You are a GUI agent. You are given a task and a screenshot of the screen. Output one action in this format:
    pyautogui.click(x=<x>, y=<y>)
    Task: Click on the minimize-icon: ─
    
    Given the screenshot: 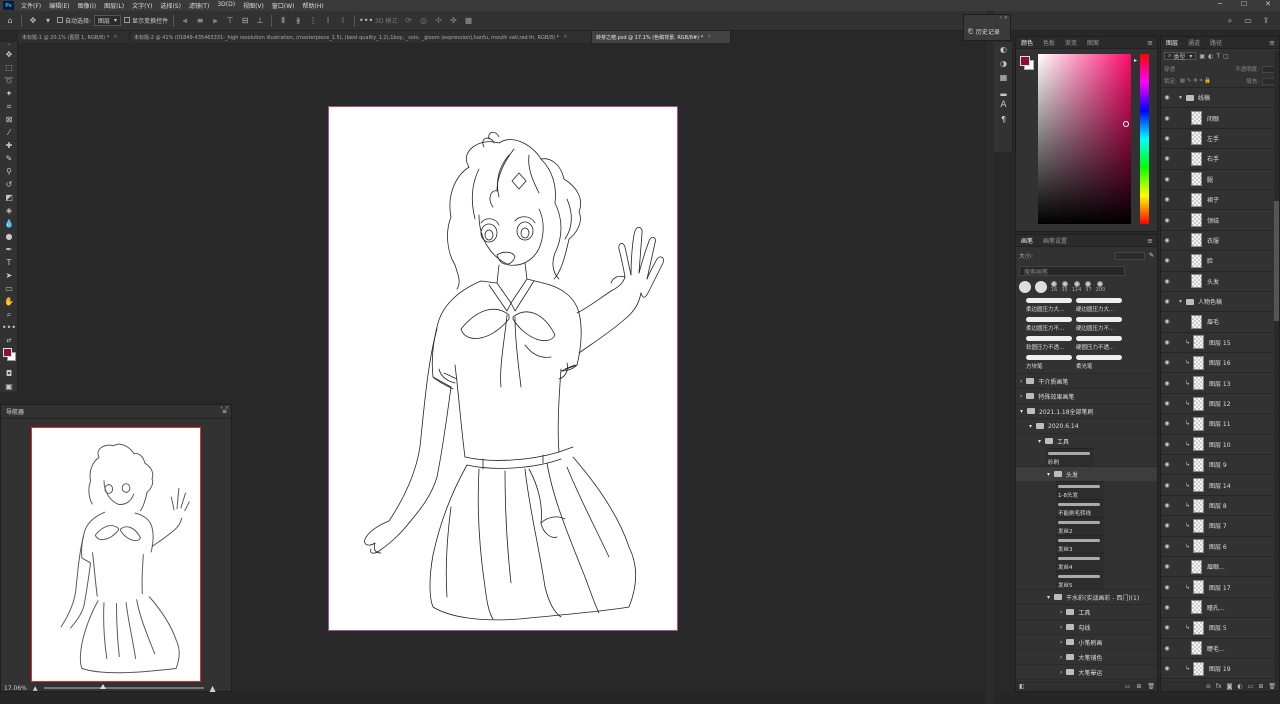 What is the action you would take?
    pyautogui.click(x=1220, y=4)
    